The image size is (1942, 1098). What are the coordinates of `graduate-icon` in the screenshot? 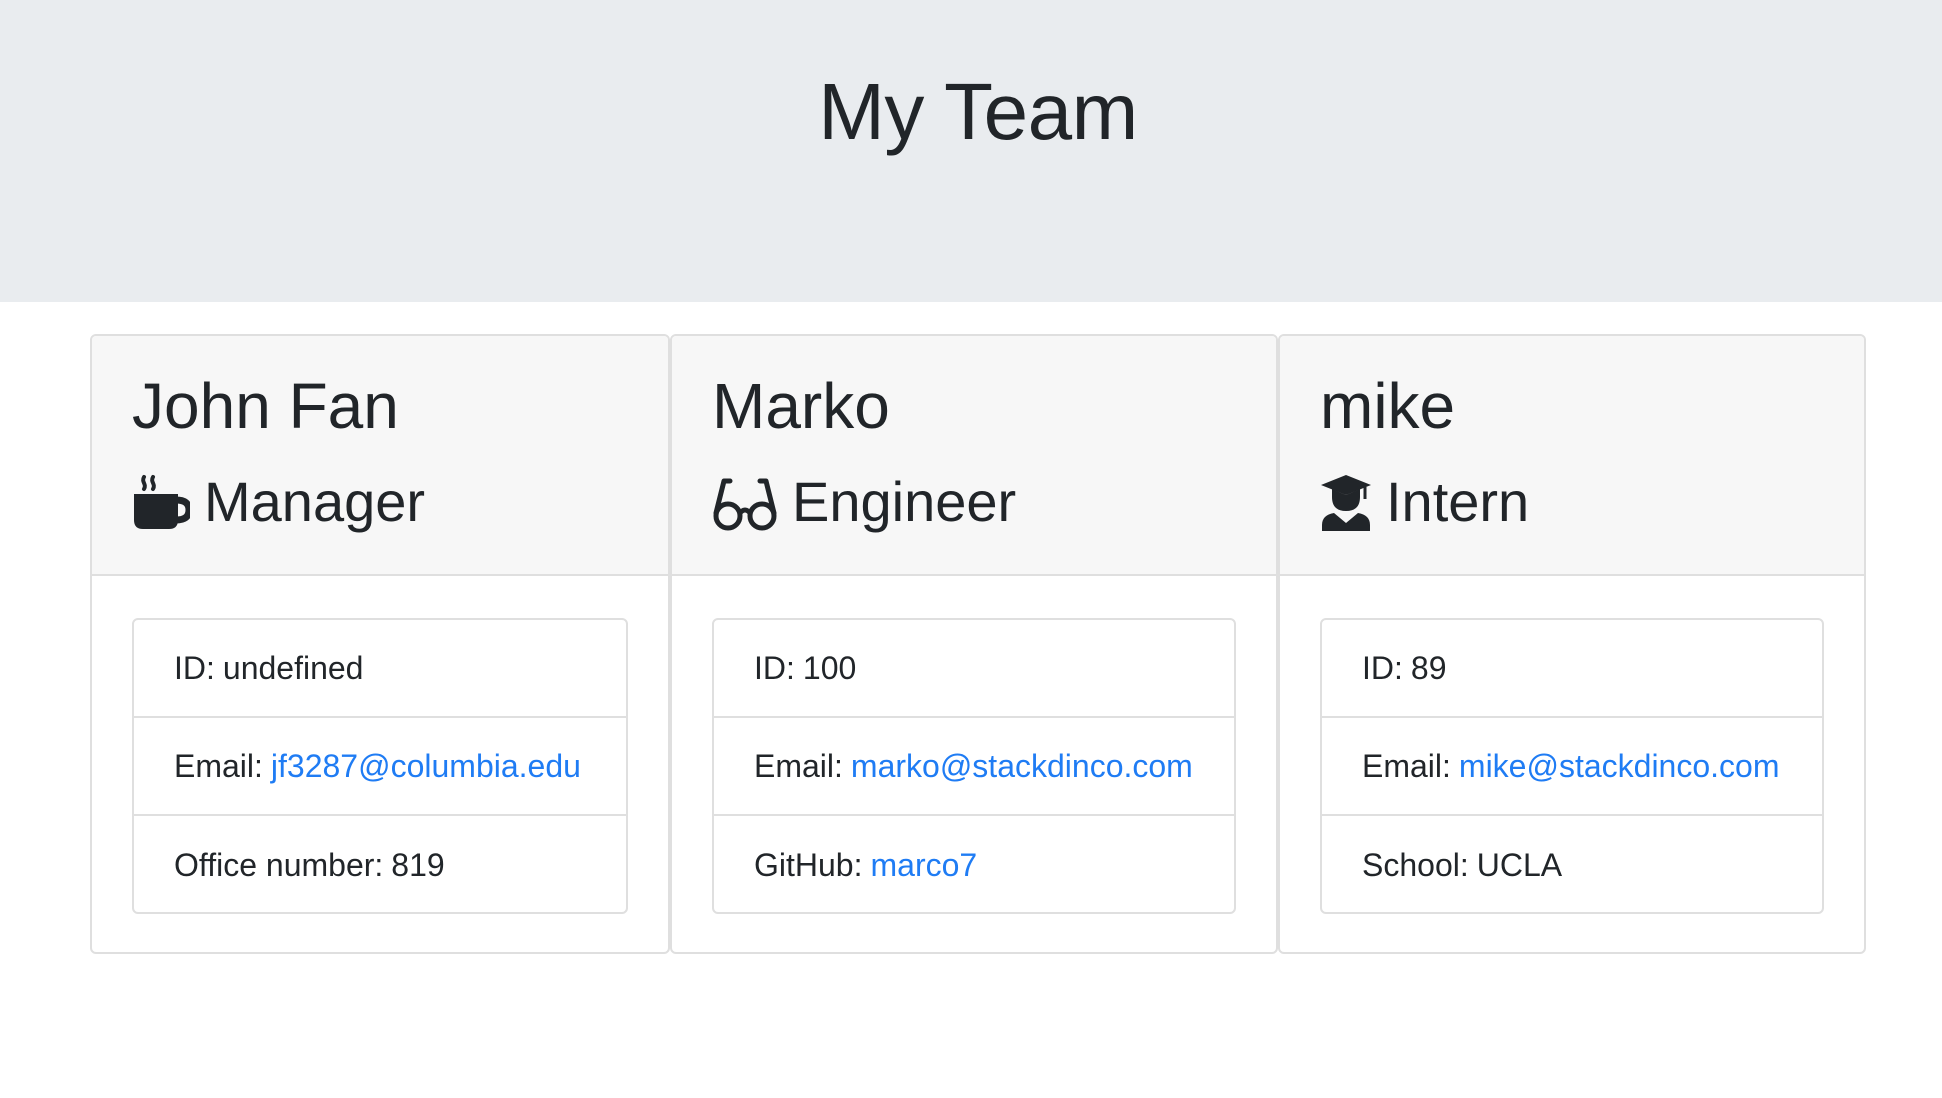 It's located at (1346, 502).